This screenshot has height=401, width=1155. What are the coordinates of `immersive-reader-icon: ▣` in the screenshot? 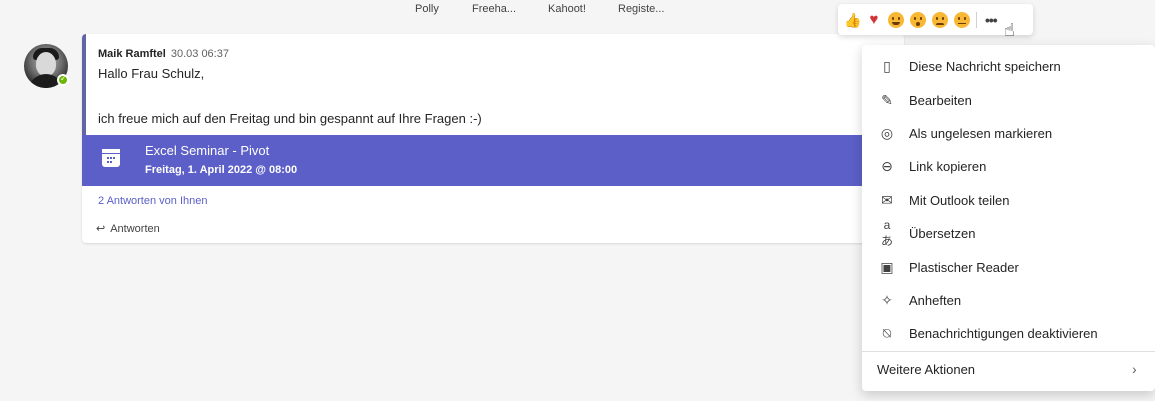 It's located at (887, 266).